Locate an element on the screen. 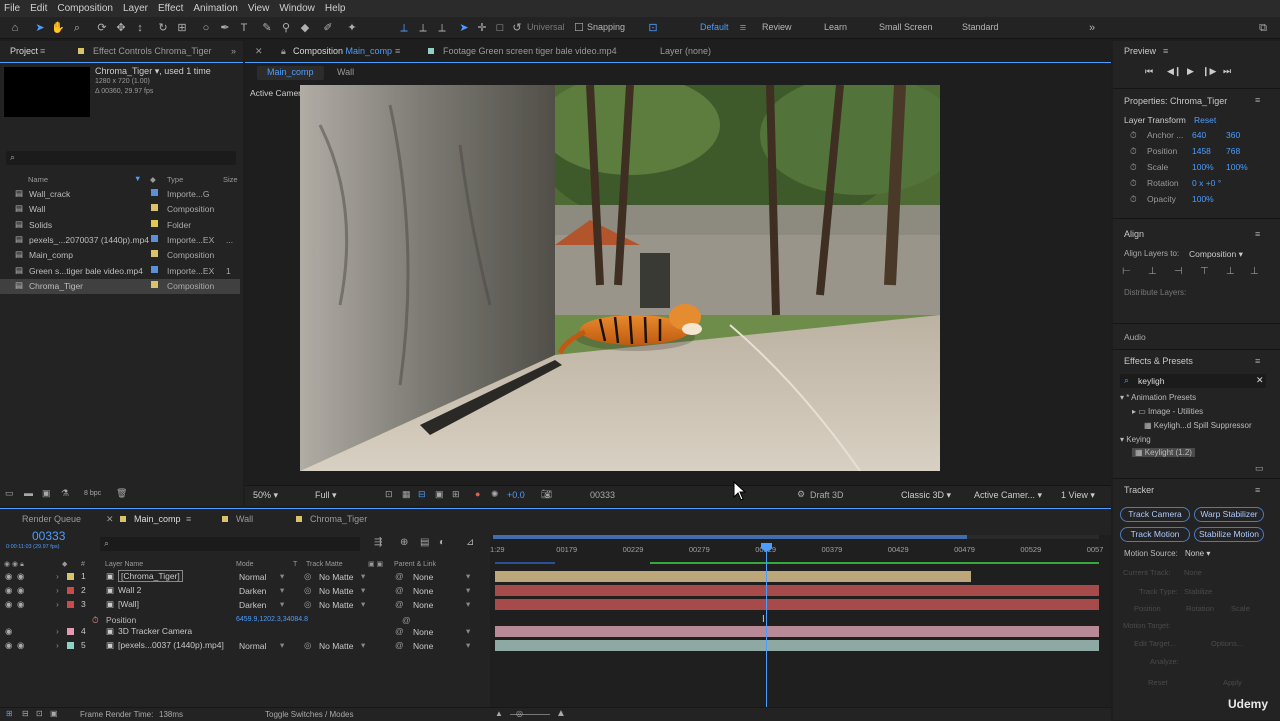 The image size is (1280, 721). workspace-learn: Learn is located at coordinates (835, 27).